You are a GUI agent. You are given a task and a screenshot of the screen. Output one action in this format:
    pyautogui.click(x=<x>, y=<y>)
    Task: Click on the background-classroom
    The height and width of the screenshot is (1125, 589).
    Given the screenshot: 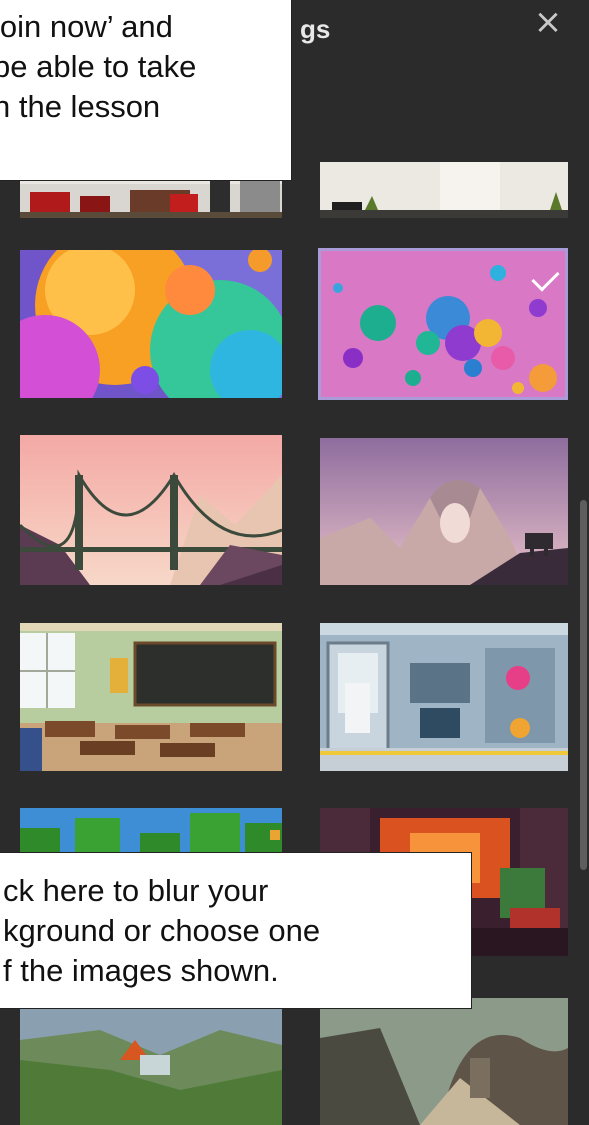 What is the action you would take?
    pyautogui.click(x=151, y=697)
    